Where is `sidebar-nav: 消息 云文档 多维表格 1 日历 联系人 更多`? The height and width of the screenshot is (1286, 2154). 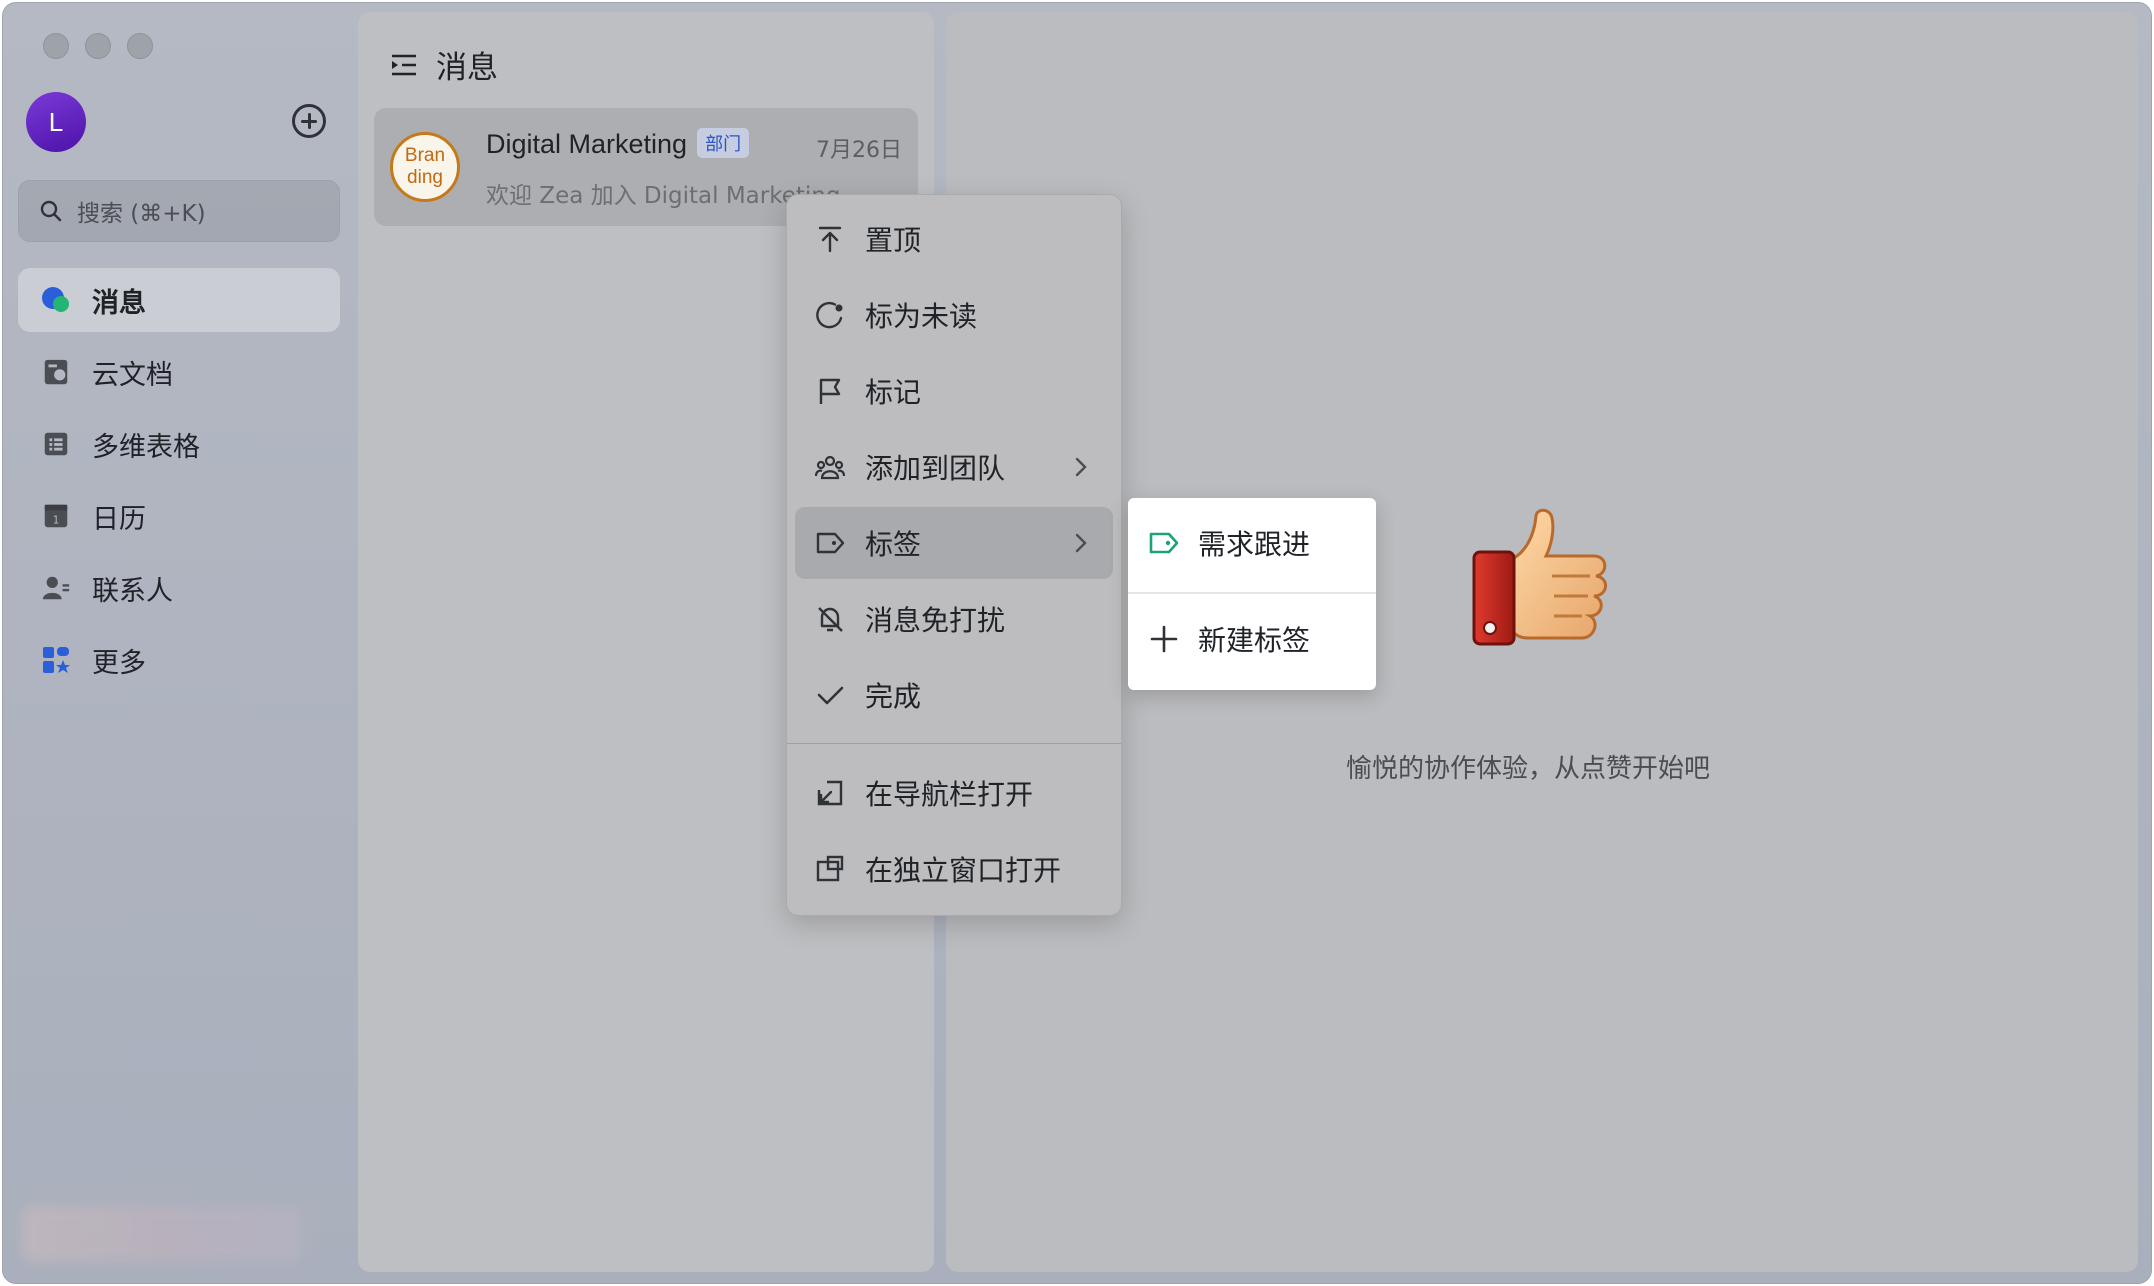 sidebar-nav: 消息 云文档 多维表格 1 日历 联系人 更多 is located at coordinates (179, 484).